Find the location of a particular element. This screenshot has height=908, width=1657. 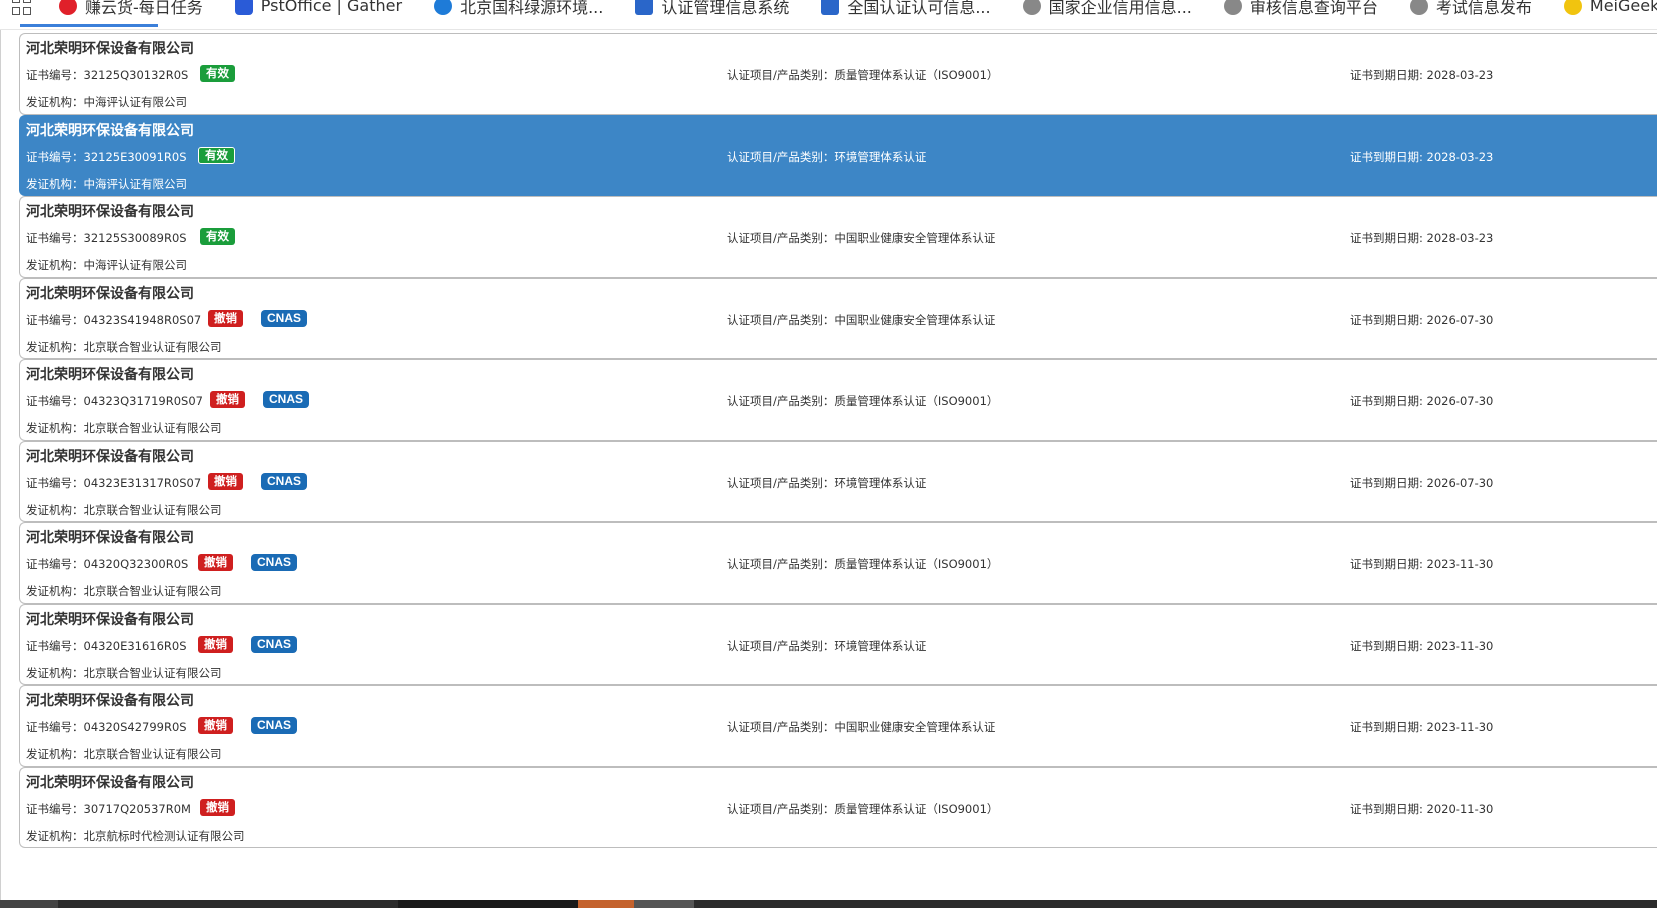

certificate-number: 证书编号：32125S30089R0S is located at coordinates (106, 238).